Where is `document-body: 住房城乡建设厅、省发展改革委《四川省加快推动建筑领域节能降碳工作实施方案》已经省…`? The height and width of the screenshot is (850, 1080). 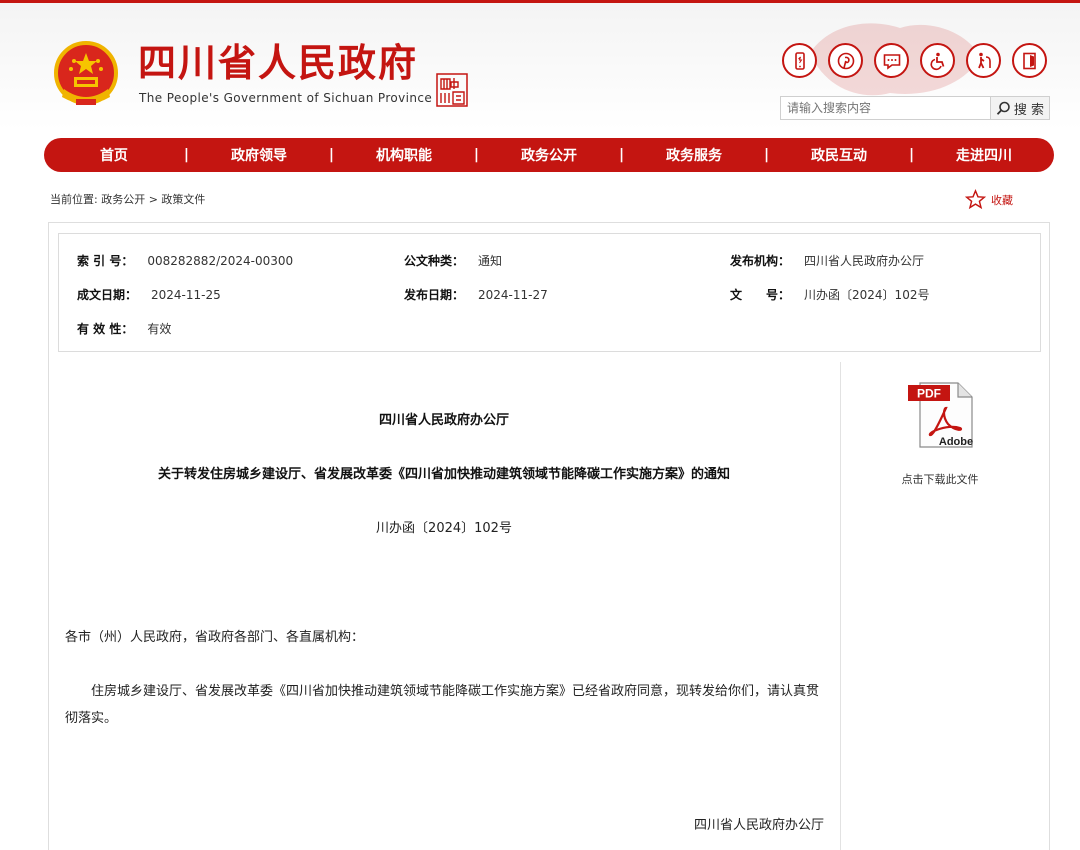 document-body: 住房城乡建设厅、省发展改革委《四川省加快推动建筑领域节能降碳工作实施方案》已经省… is located at coordinates (442, 705).